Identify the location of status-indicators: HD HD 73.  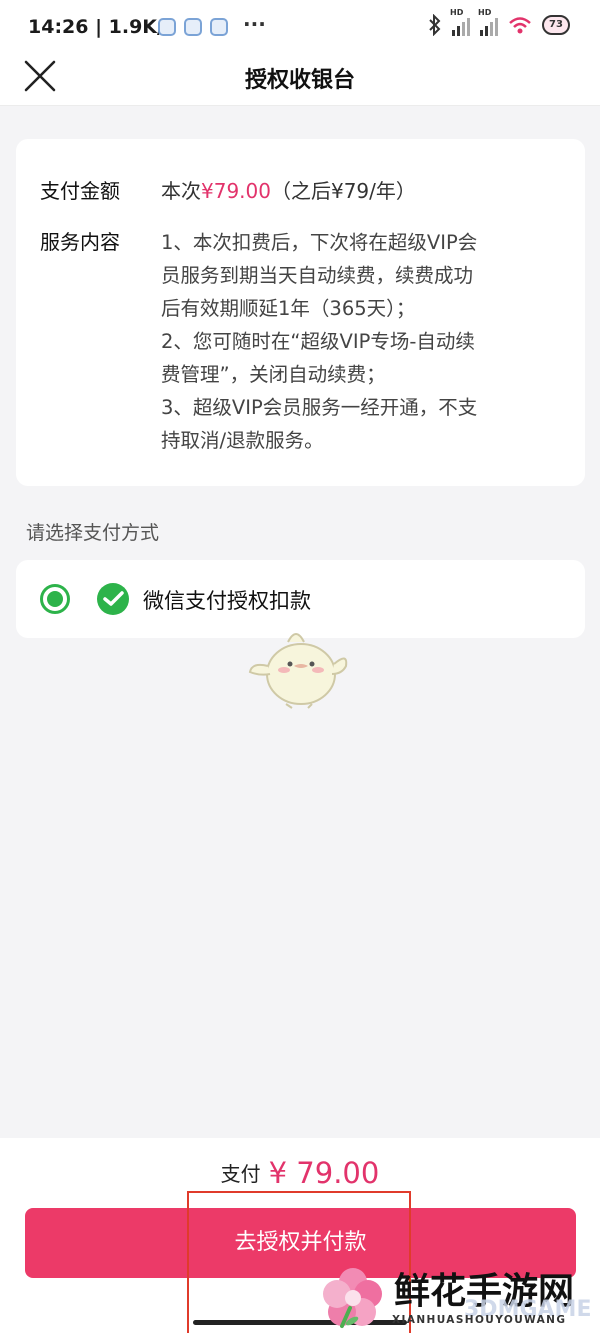
(499, 22).